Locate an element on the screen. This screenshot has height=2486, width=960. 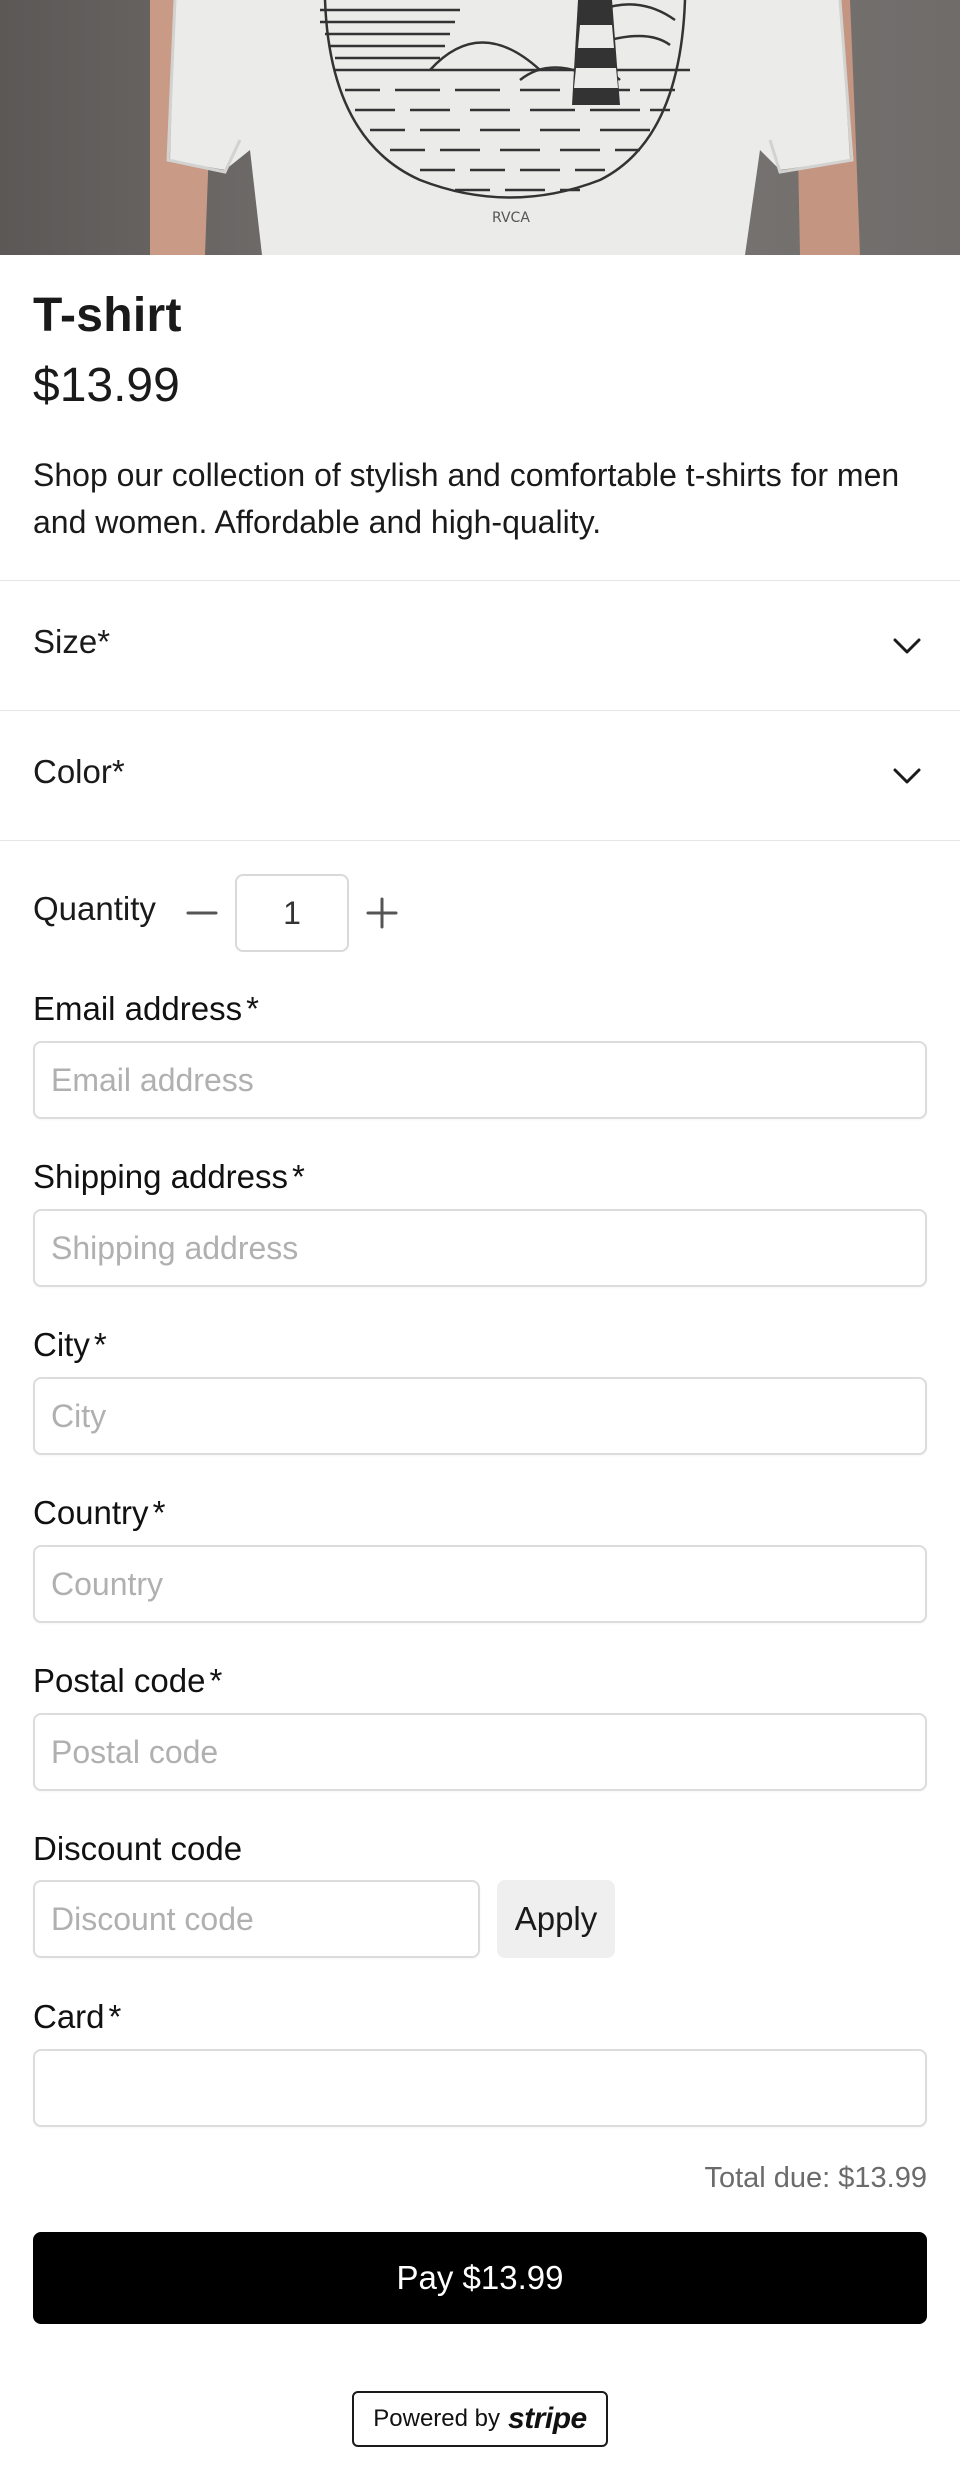
city-field is located at coordinates (480, 1416).